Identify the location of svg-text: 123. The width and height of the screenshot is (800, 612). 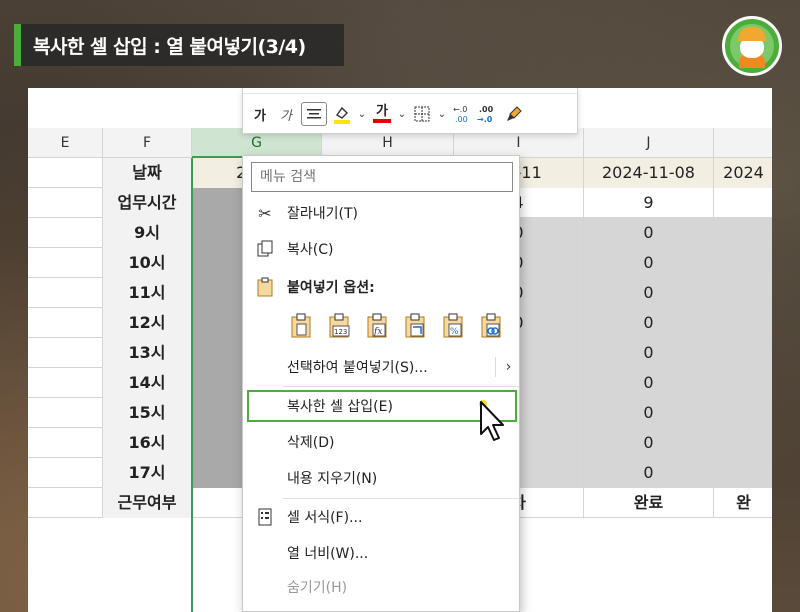
(340, 332).